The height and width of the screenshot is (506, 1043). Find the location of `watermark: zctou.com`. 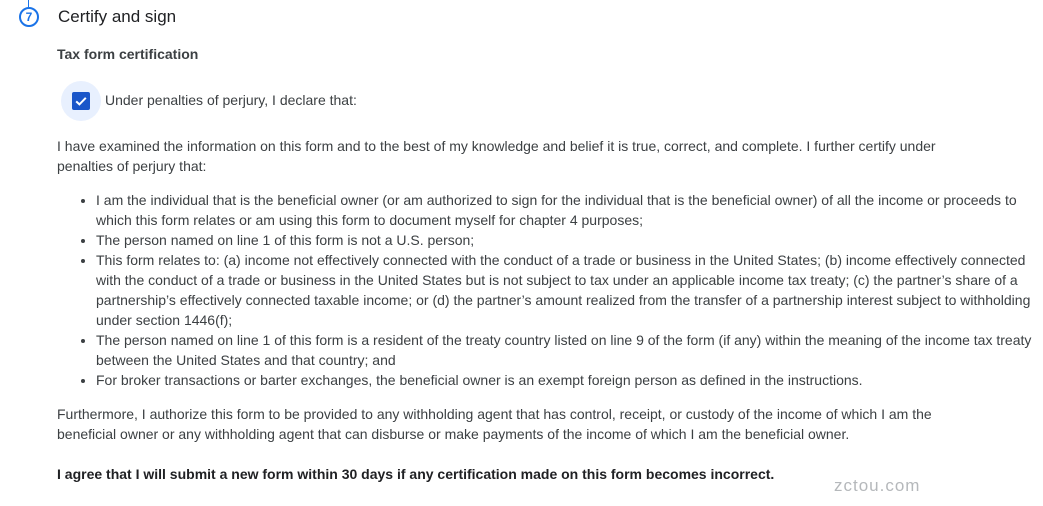

watermark: zctou.com is located at coordinates (877, 485).